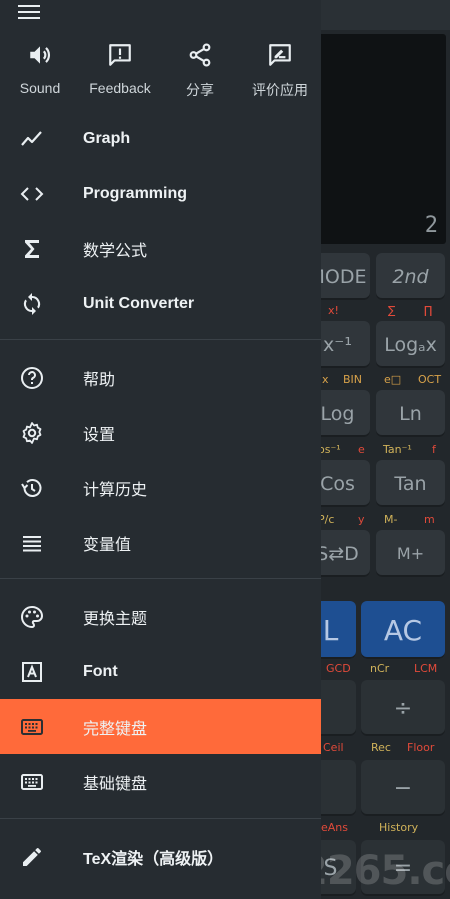 This screenshot has height=899, width=450. What do you see at coordinates (107, 545) in the screenshot?
I see `menu-item-label: 变量值` at bounding box center [107, 545].